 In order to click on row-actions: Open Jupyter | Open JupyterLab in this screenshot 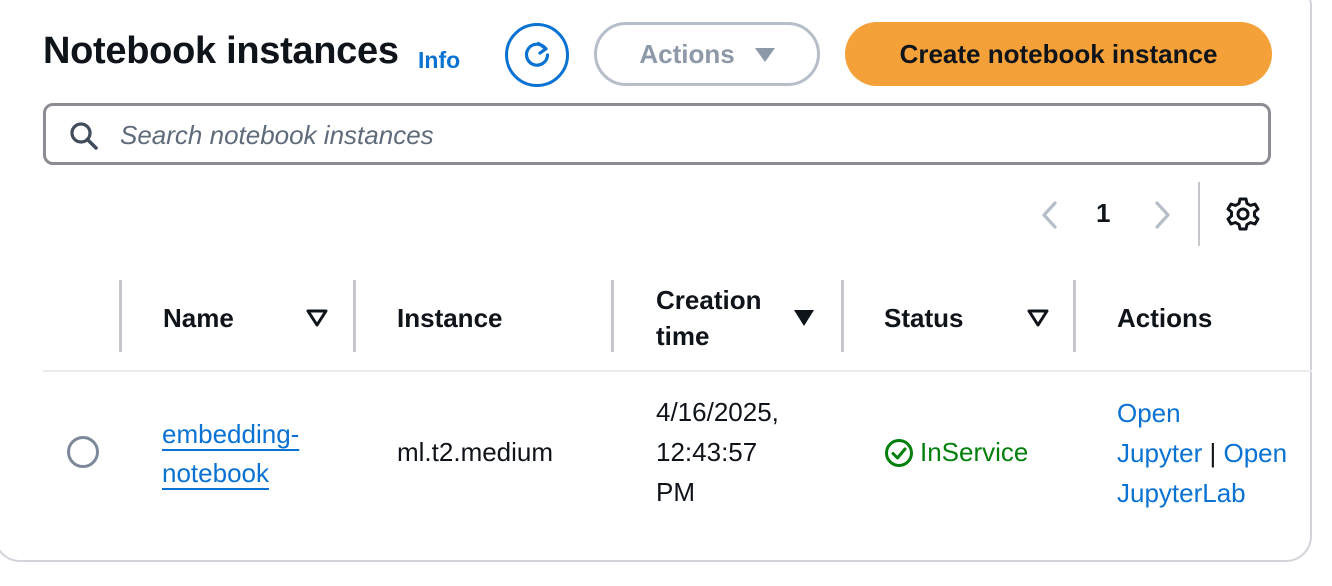, I will do `click(1202, 453)`.